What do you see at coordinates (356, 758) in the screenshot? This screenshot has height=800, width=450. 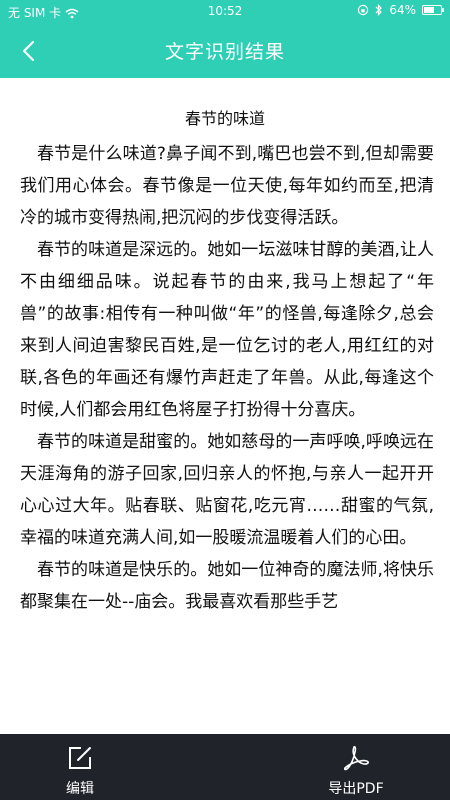 I see `pdf-icon` at bounding box center [356, 758].